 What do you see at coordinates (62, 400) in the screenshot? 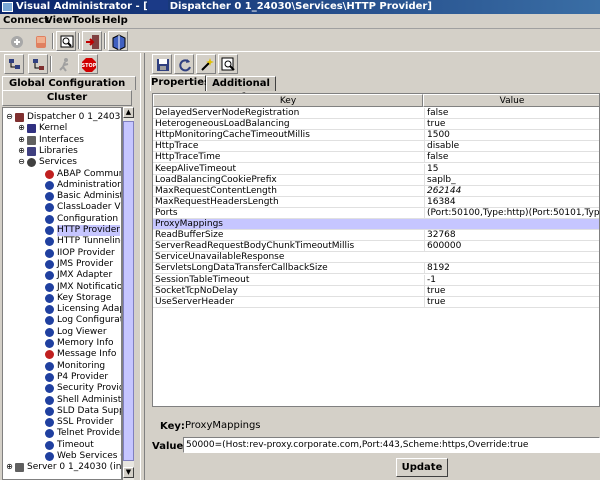
I see `tree-item: Shell Administrat` at bounding box center [62, 400].